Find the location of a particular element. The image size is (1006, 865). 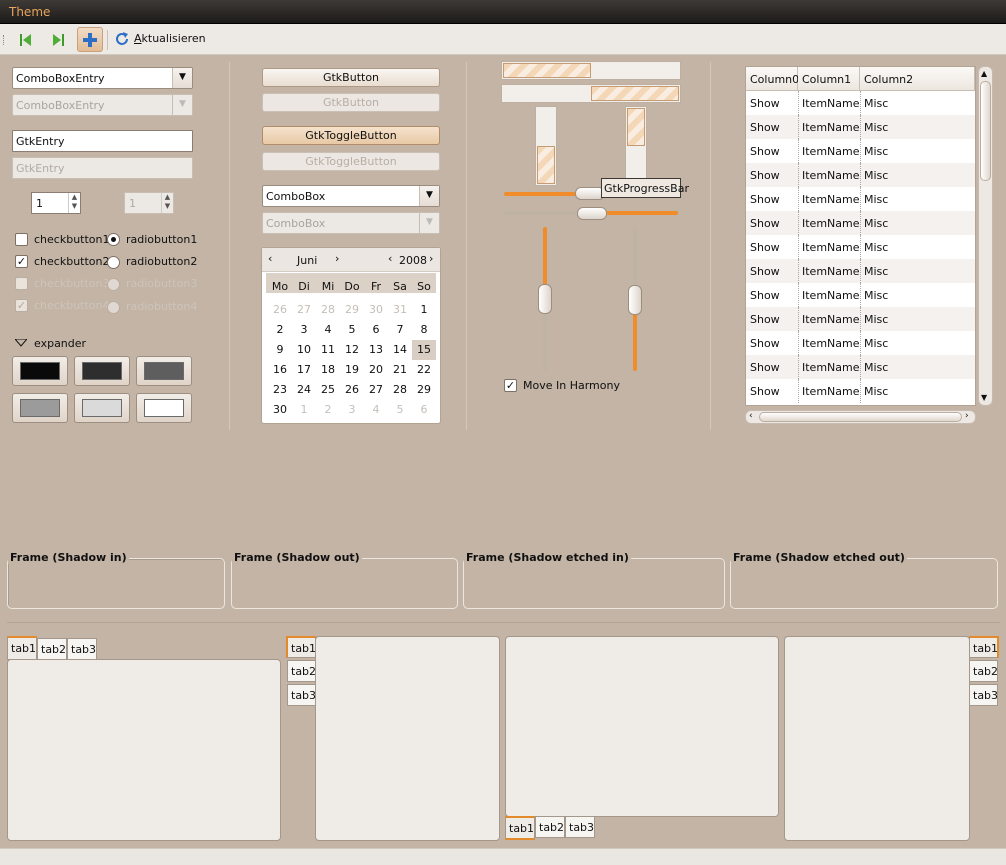

checkbutton1-label: checkbutton1 is located at coordinates (72, 239).